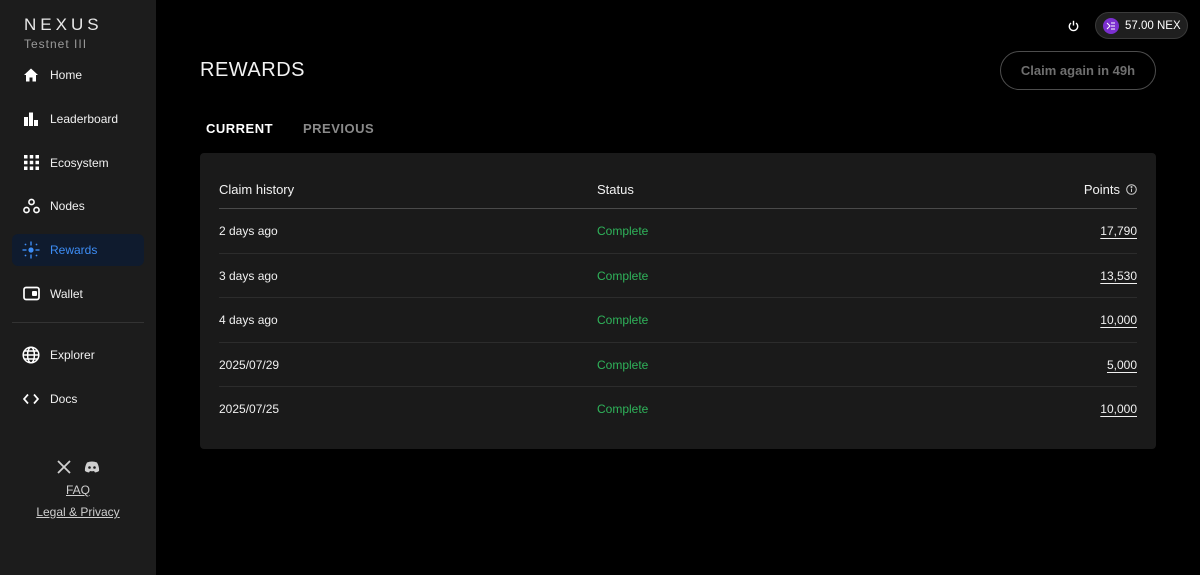  Describe the element at coordinates (1078, 70) in the screenshot. I see `claim-again-button: Claim again in 49h` at that location.